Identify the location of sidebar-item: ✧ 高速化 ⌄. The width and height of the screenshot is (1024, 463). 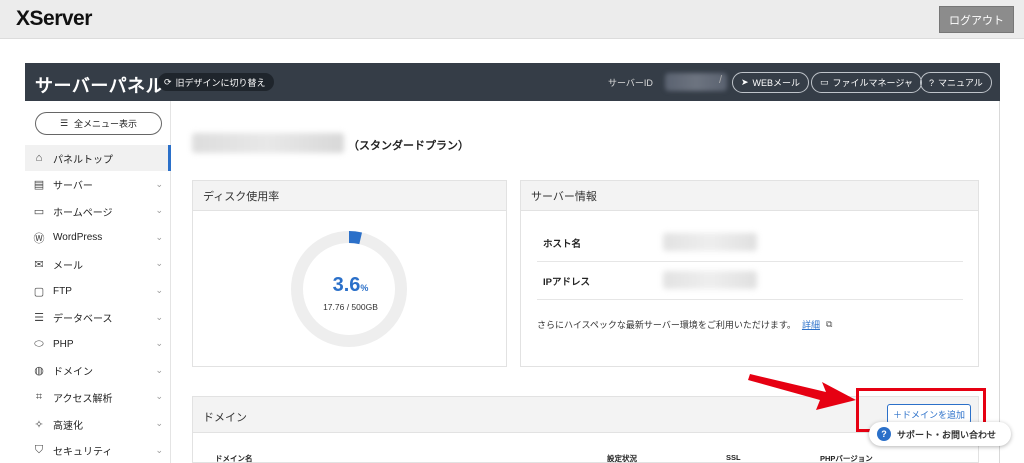
(98, 424).